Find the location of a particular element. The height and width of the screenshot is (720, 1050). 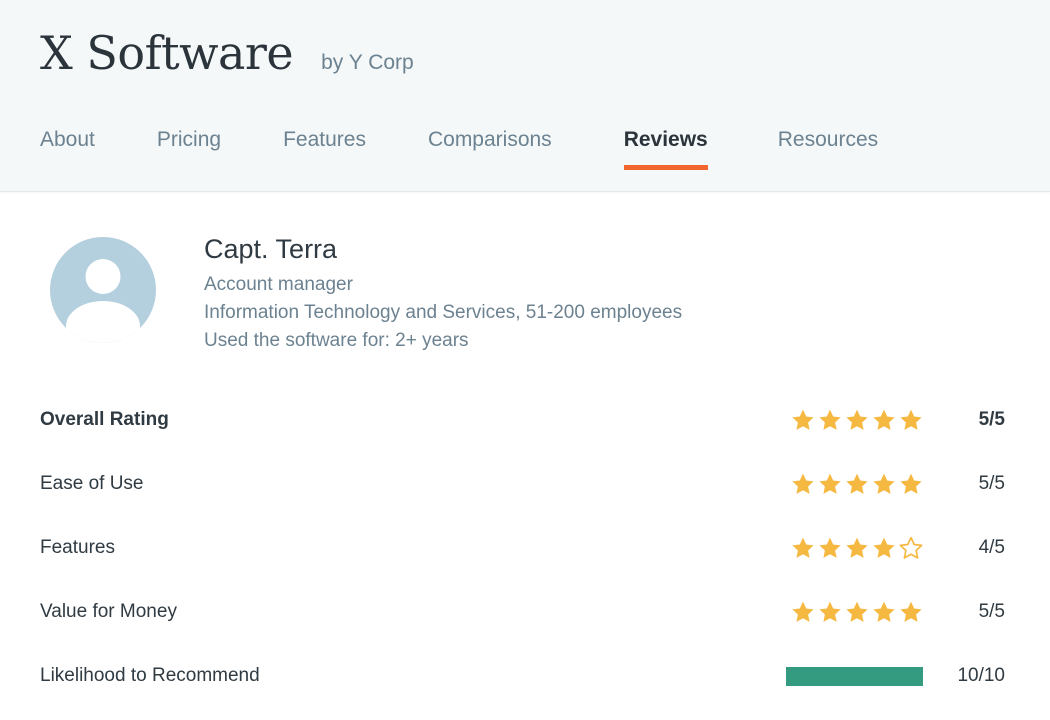

vendor-name: by Y Corp is located at coordinates (367, 62).